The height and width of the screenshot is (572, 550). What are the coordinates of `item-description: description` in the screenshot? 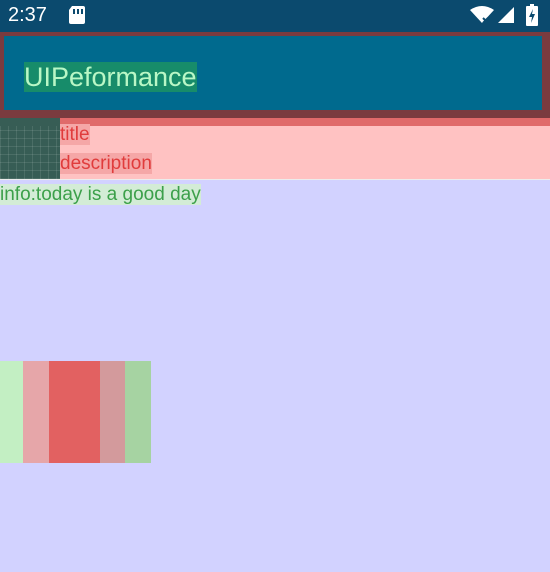 It's located at (106, 164).